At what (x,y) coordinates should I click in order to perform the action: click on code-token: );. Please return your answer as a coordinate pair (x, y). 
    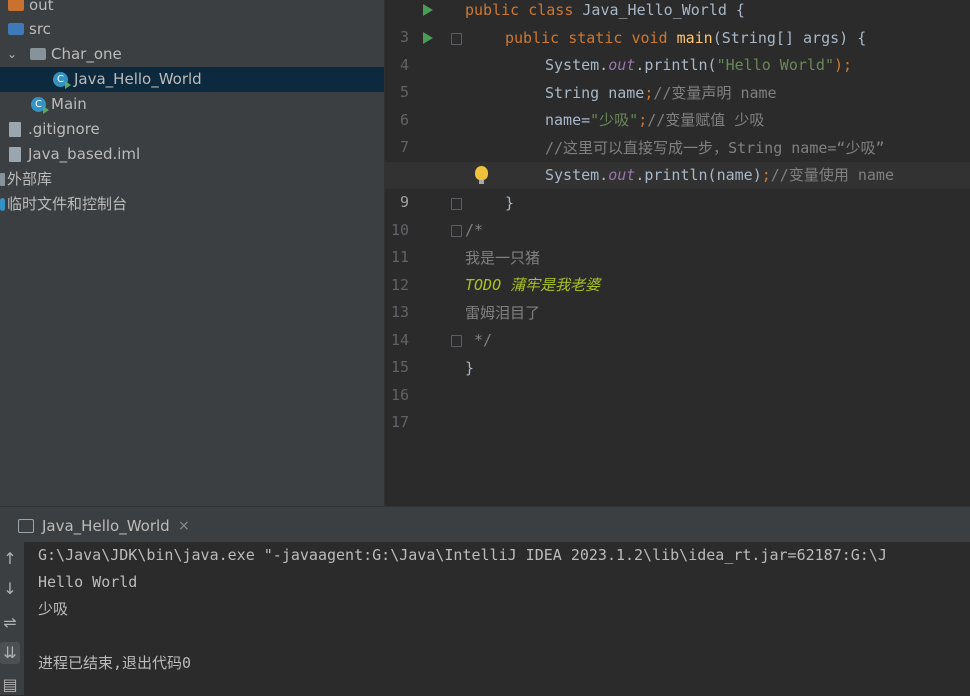
    Looking at the image, I should click on (843, 65).